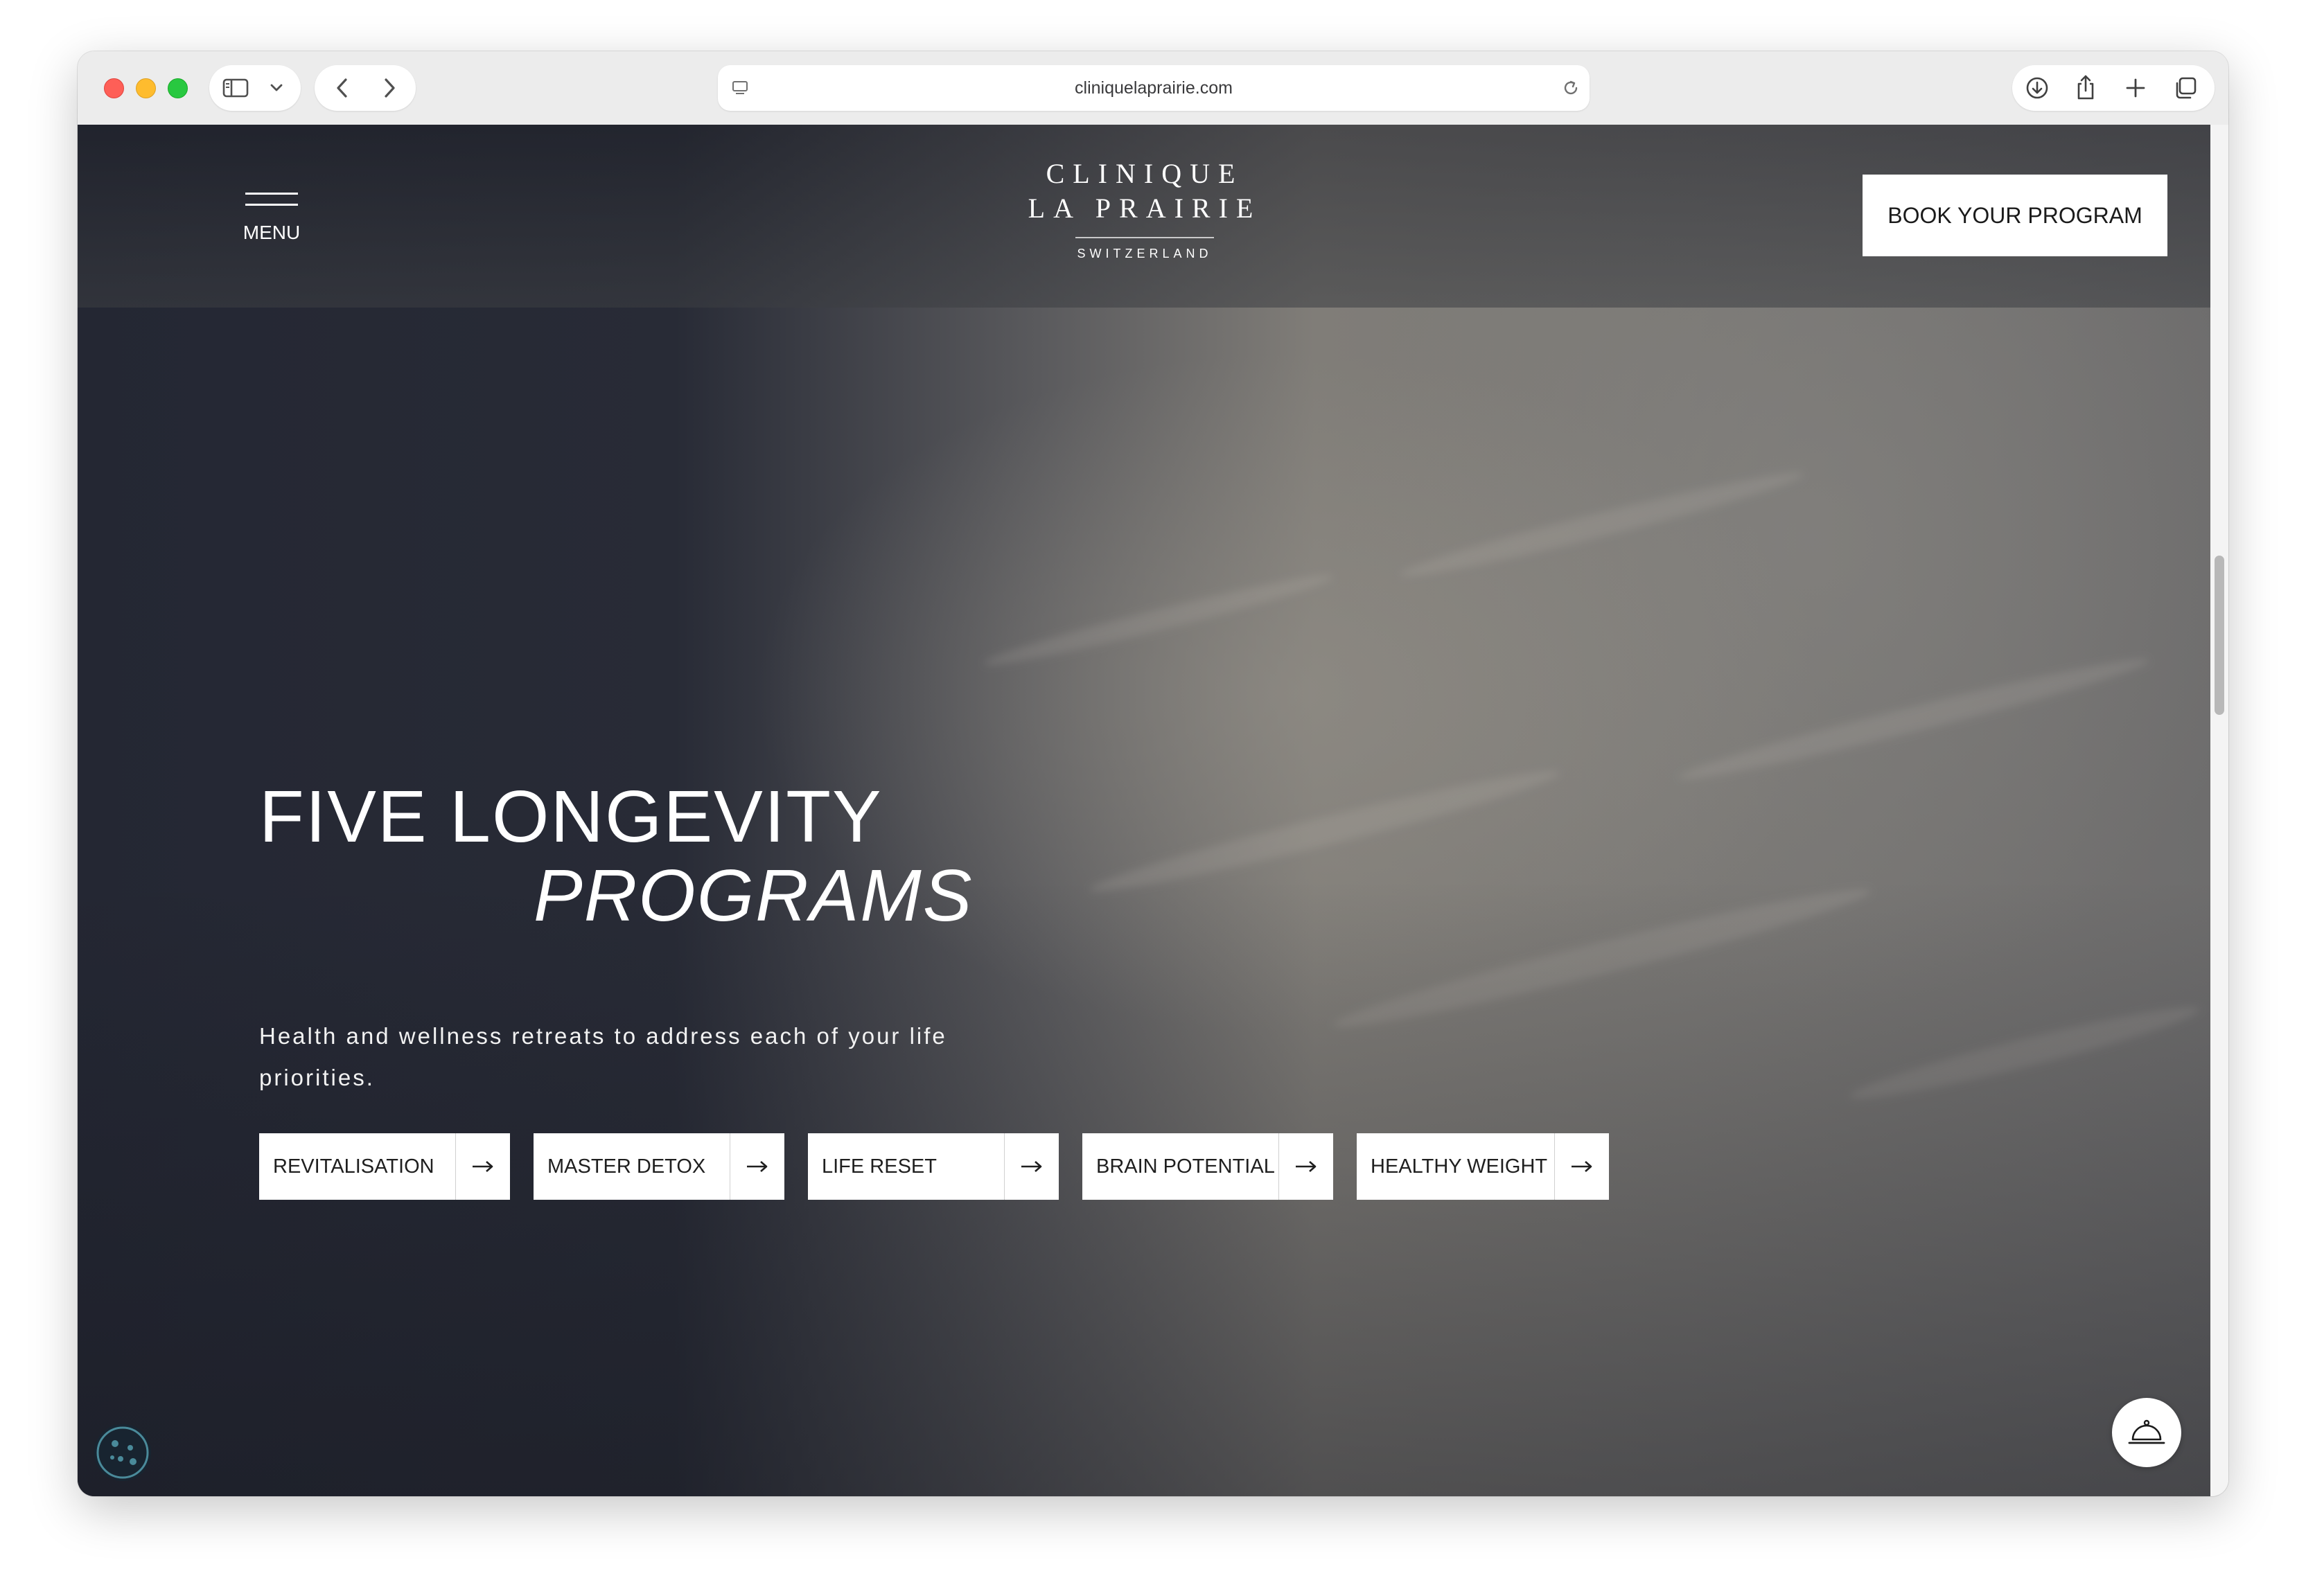 The image size is (2306, 1596). I want to click on site-logo: CLINIQUE LA PRAIRIE SWITZERLAND, so click(1144, 212).